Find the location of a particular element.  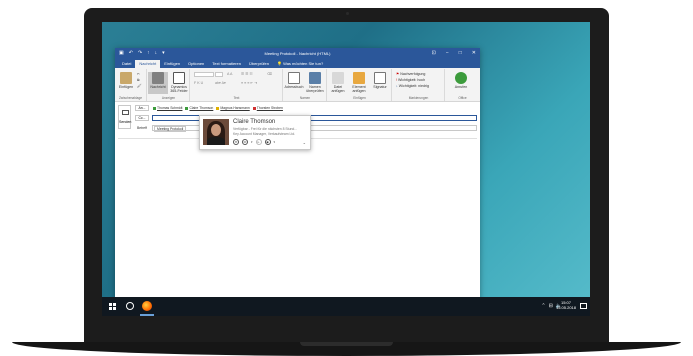

recipient-magnus: Magnus Hansmann is located at coordinates (233, 108).